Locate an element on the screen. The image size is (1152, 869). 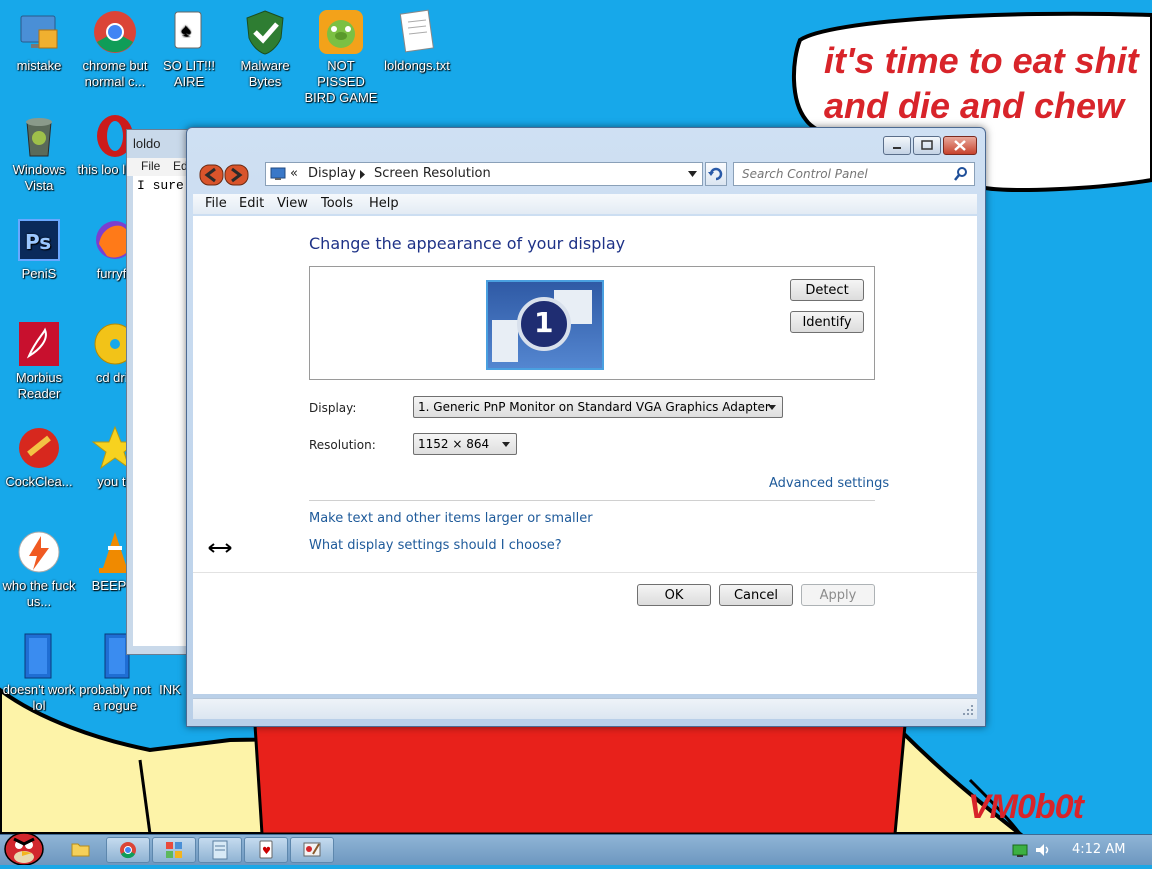
chrome-icon is located at coordinates (128, 850).